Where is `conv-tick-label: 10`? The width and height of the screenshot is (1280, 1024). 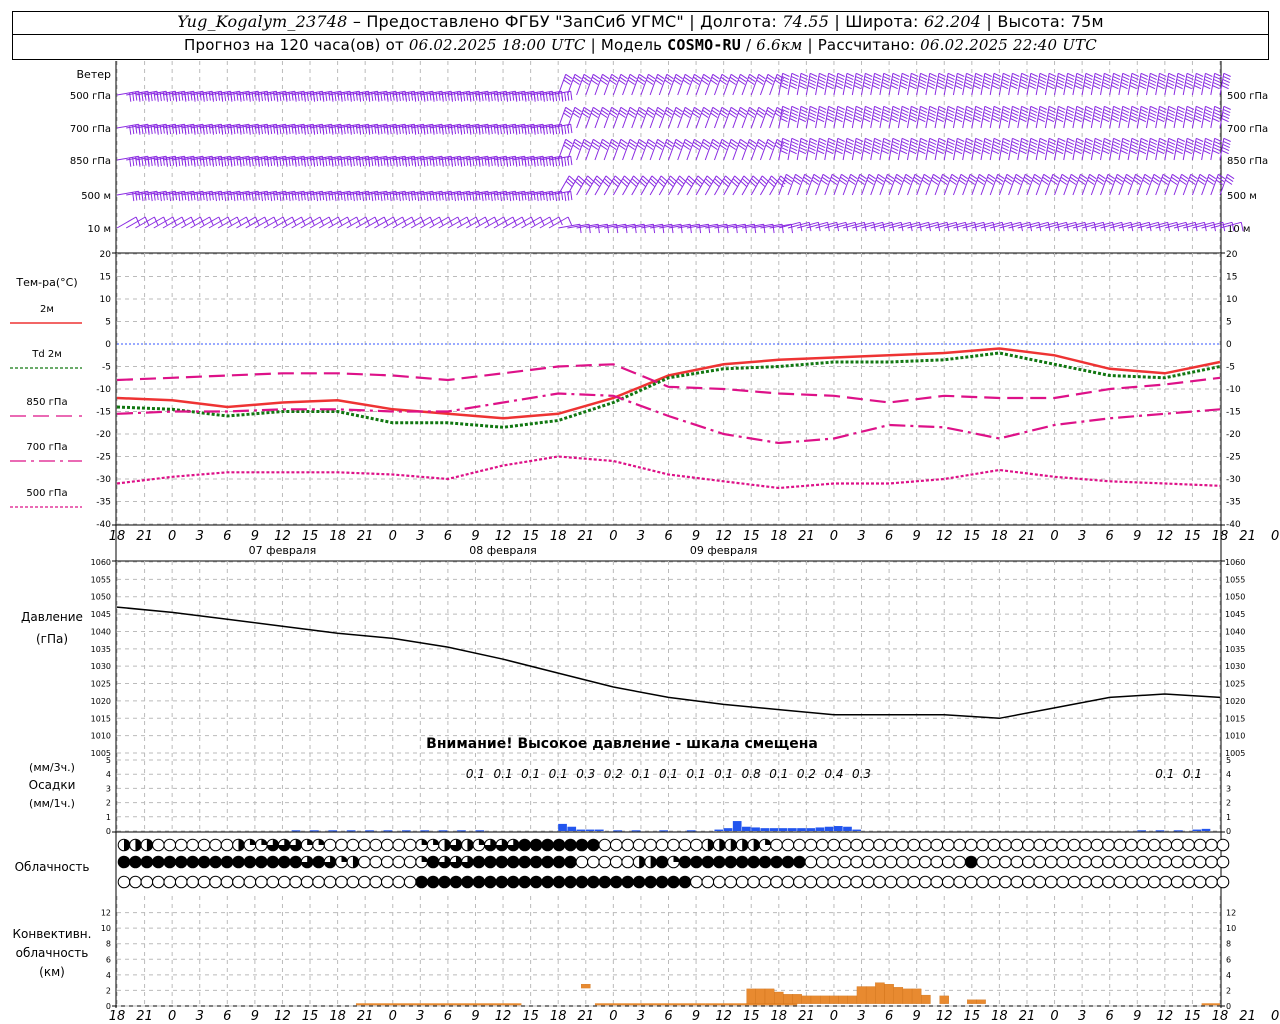
conv-tick-label: 10 is located at coordinates (106, 928).